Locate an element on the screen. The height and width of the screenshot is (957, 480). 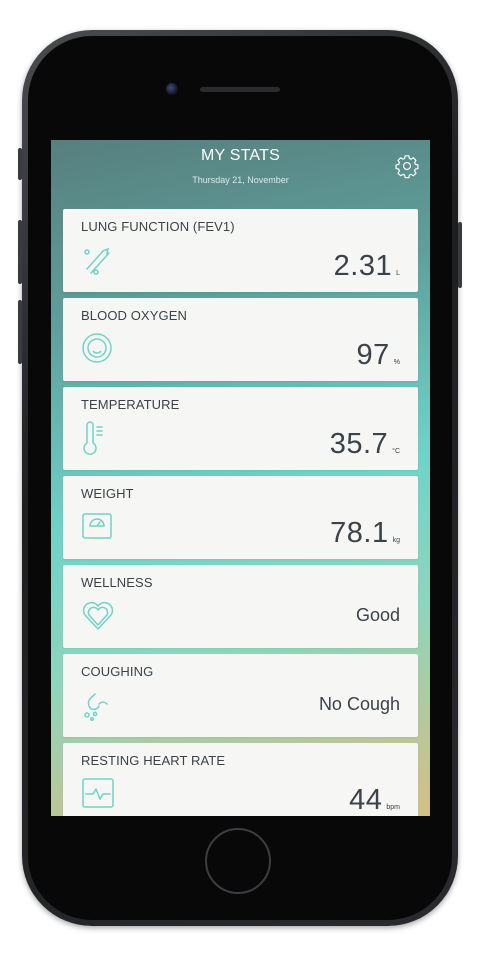
volume-up-button is located at coordinates (20, 252).